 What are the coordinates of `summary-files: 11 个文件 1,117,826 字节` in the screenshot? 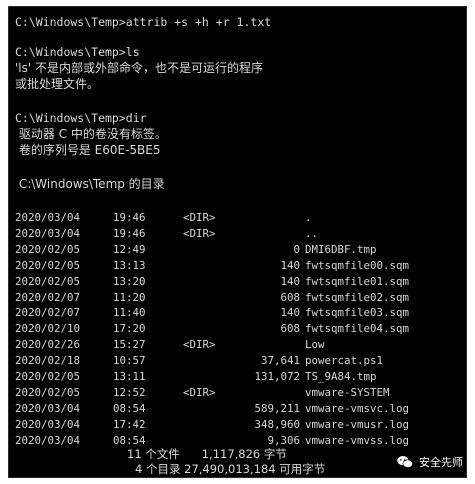 It's located at (207, 454).